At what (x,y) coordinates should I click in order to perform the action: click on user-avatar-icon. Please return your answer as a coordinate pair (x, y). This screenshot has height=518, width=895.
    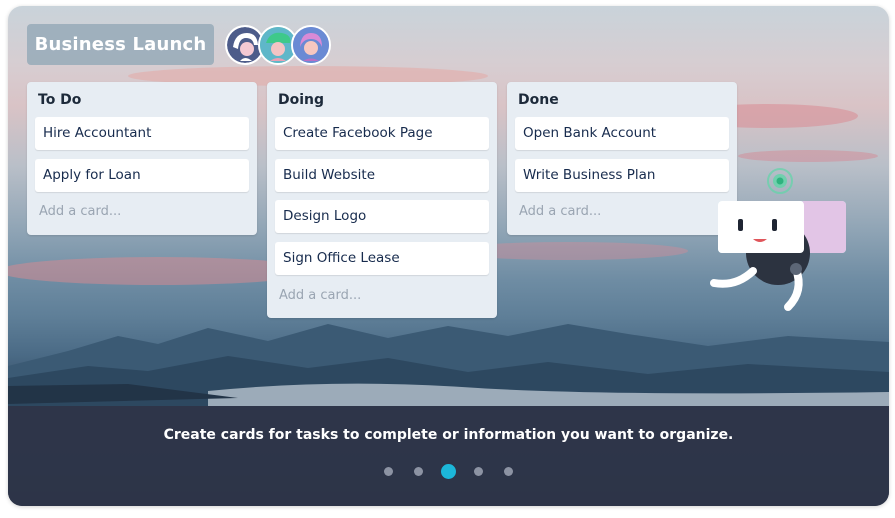
    Looking at the image, I should click on (311, 45).